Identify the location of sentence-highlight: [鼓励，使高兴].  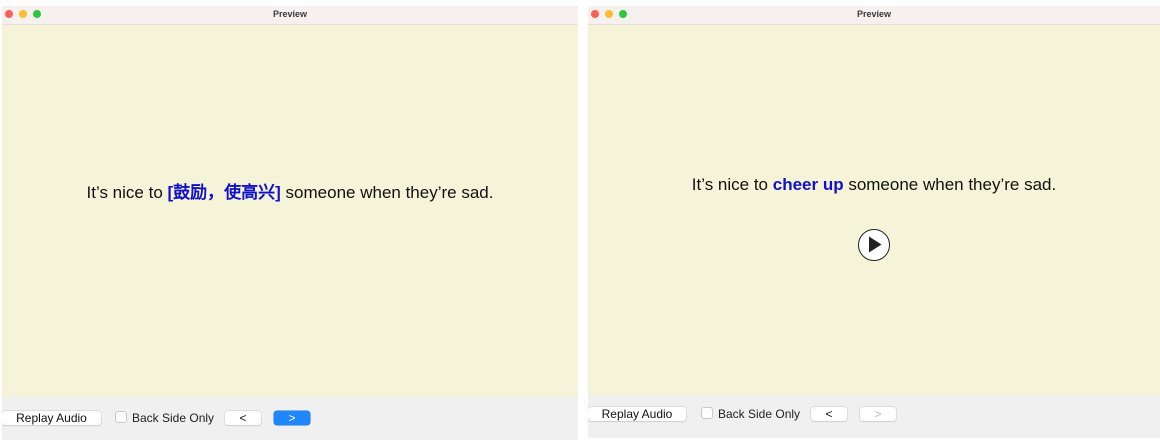
(224, 192).